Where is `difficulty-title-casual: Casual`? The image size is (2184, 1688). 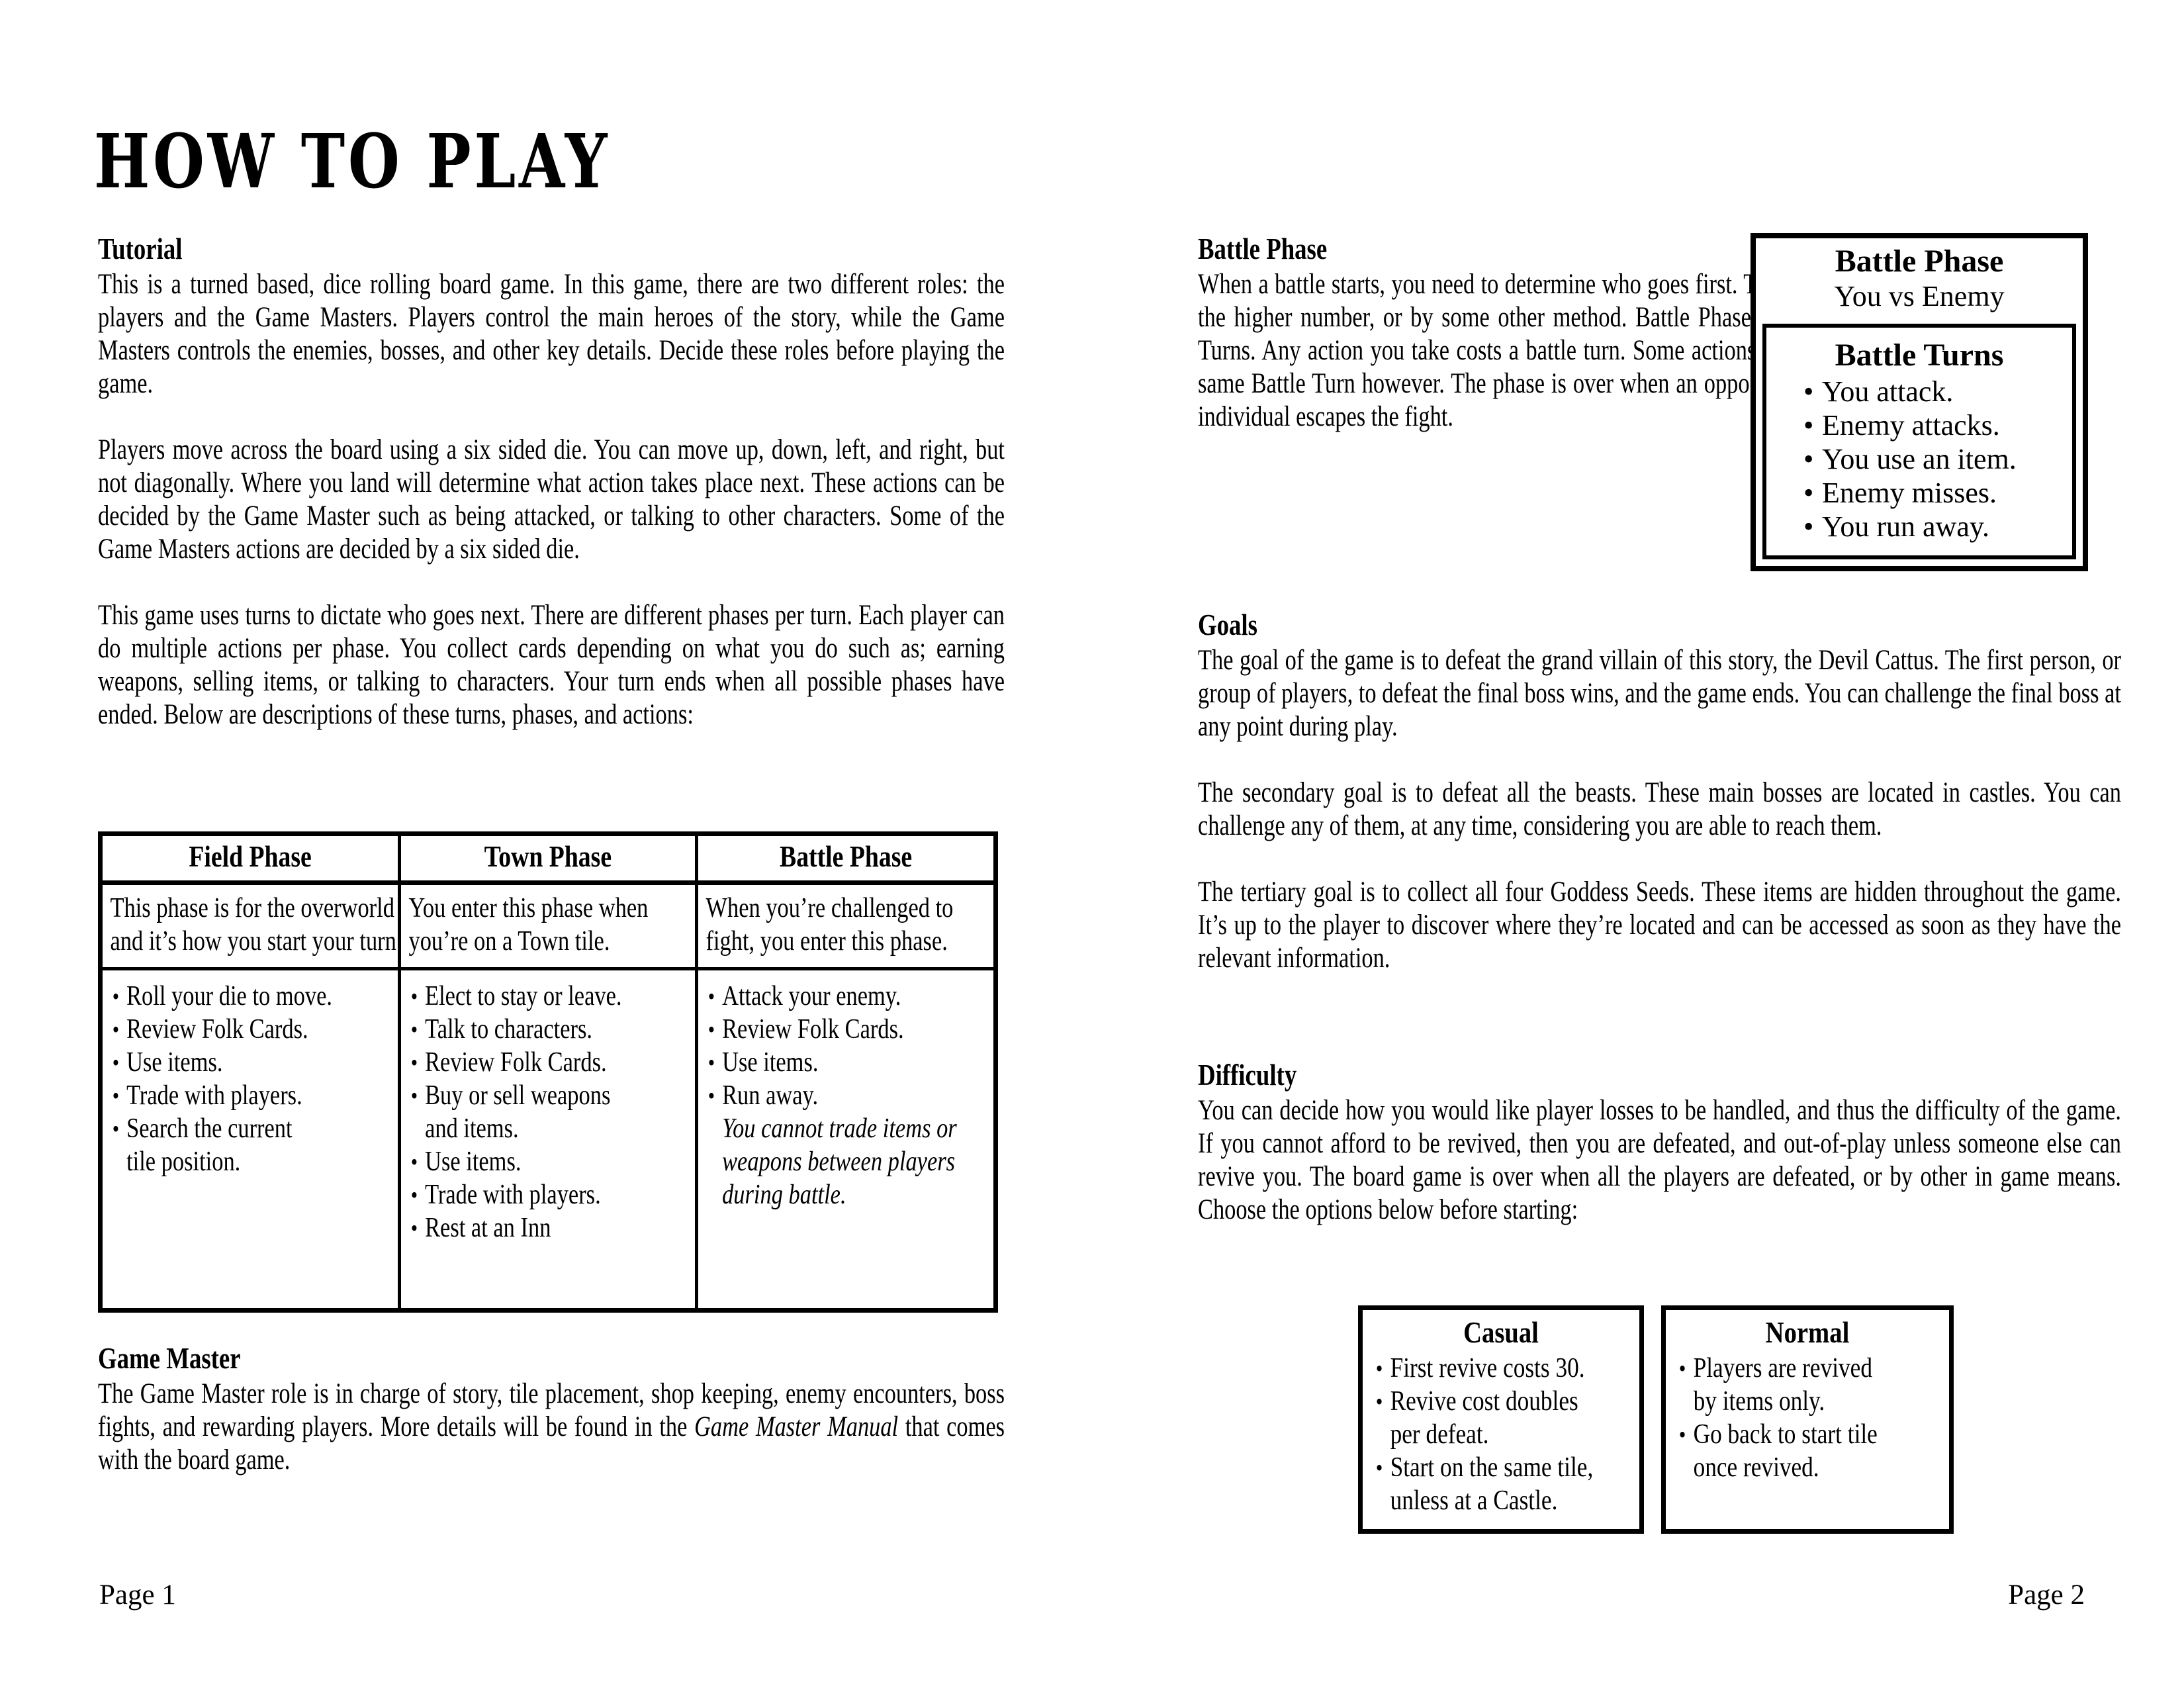
difficulty-title-casual: Casual is located at coordinates (1501, 1332).